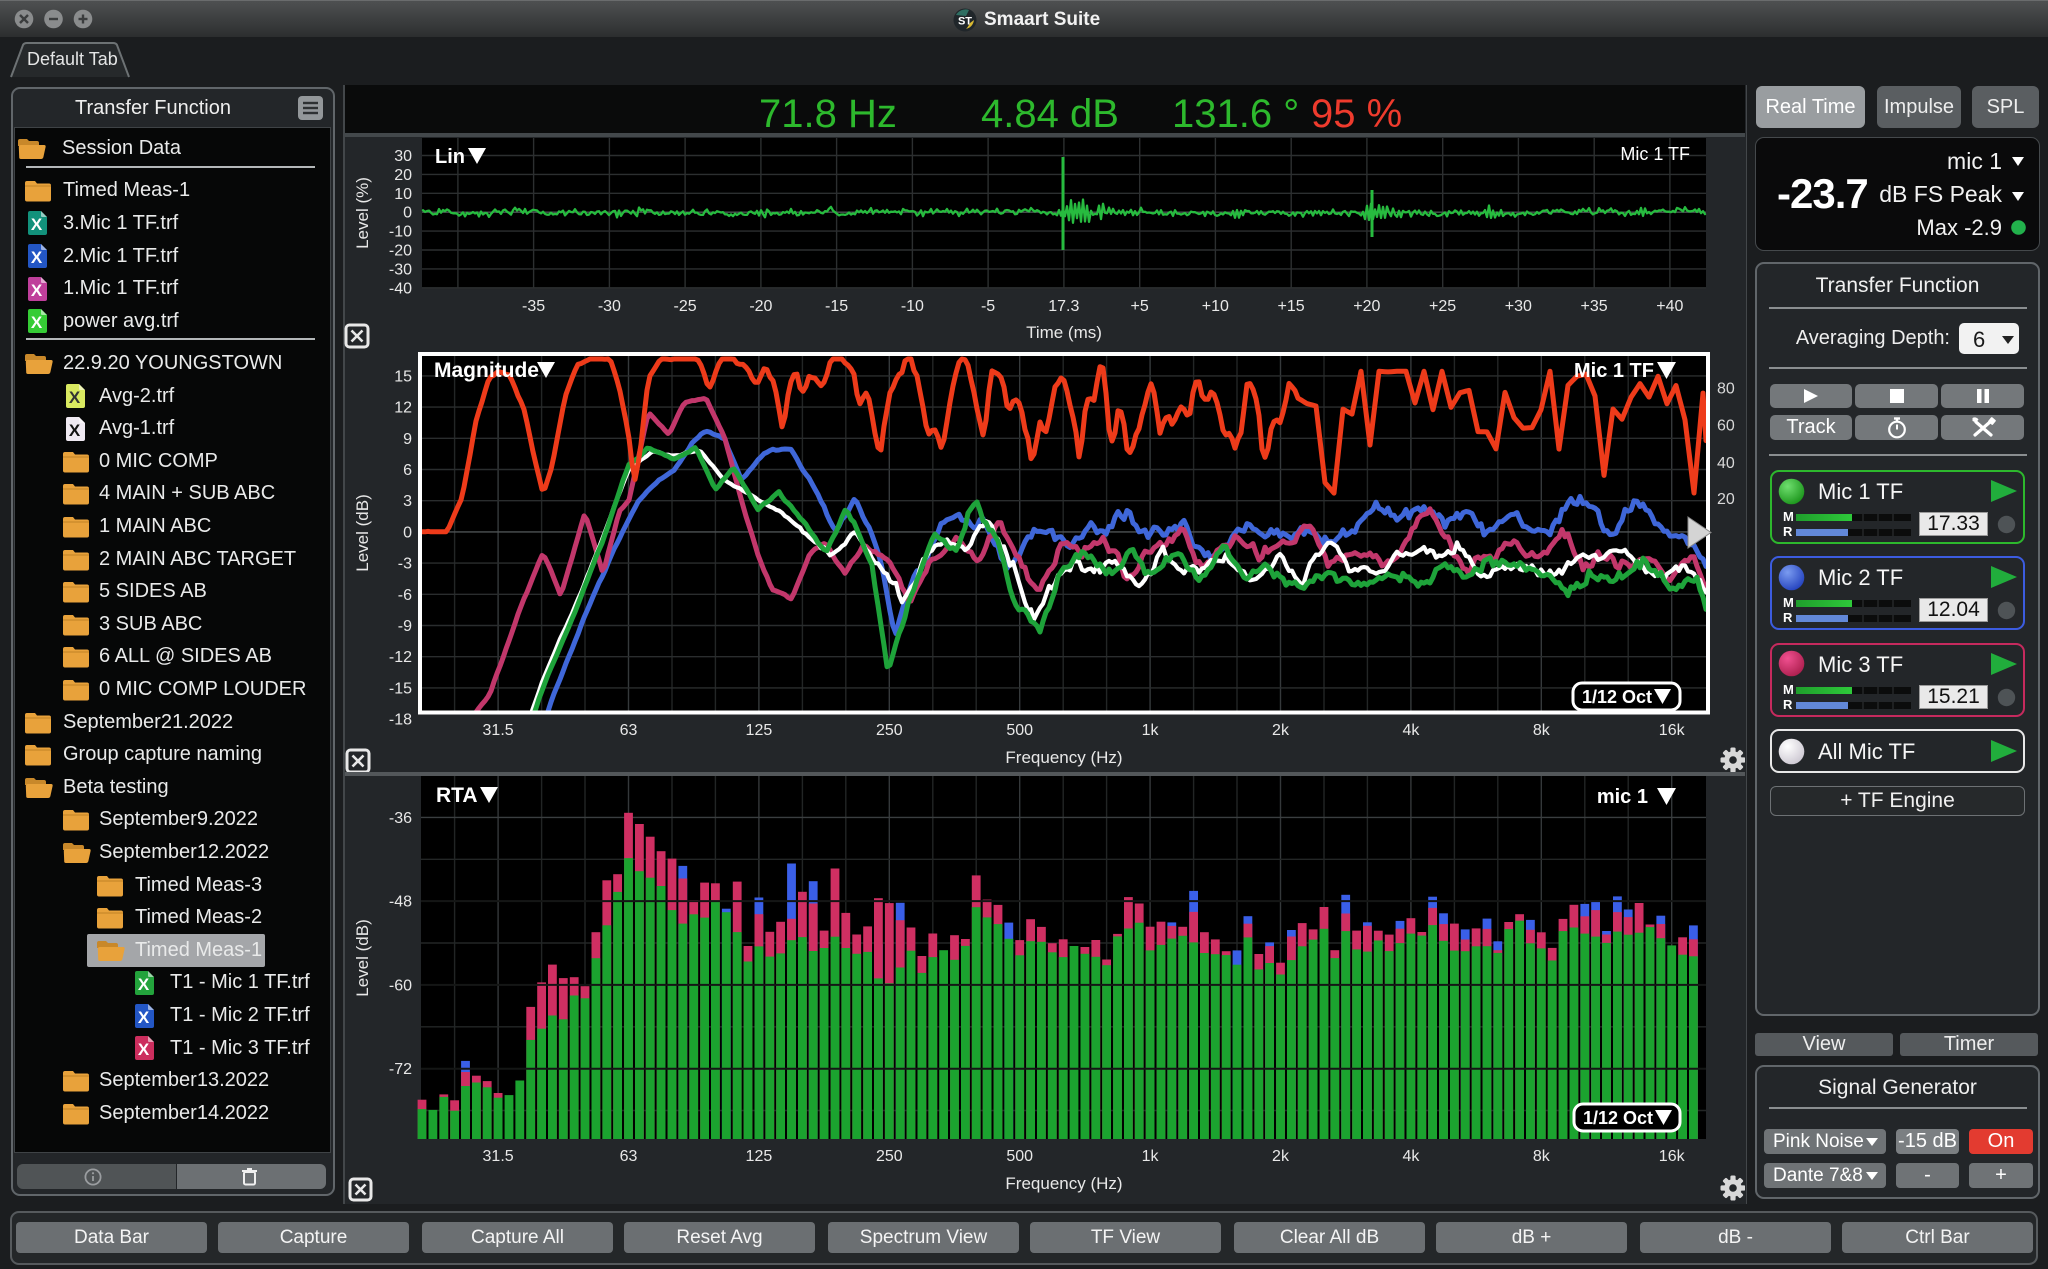 Image resolution: width=2048 pixels, height=1269 pixels. What do you see at coordinates (362, 213) in the screenshot?
I see `svg-text: Level (%)` at bounding box center [362, 213].